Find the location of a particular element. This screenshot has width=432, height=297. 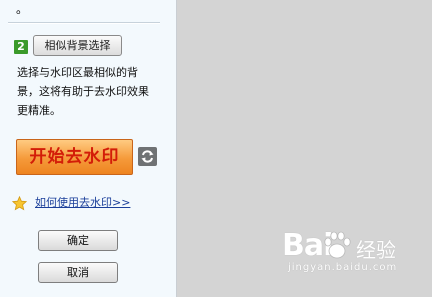

refresh-button is located at coordinates (147, 156).